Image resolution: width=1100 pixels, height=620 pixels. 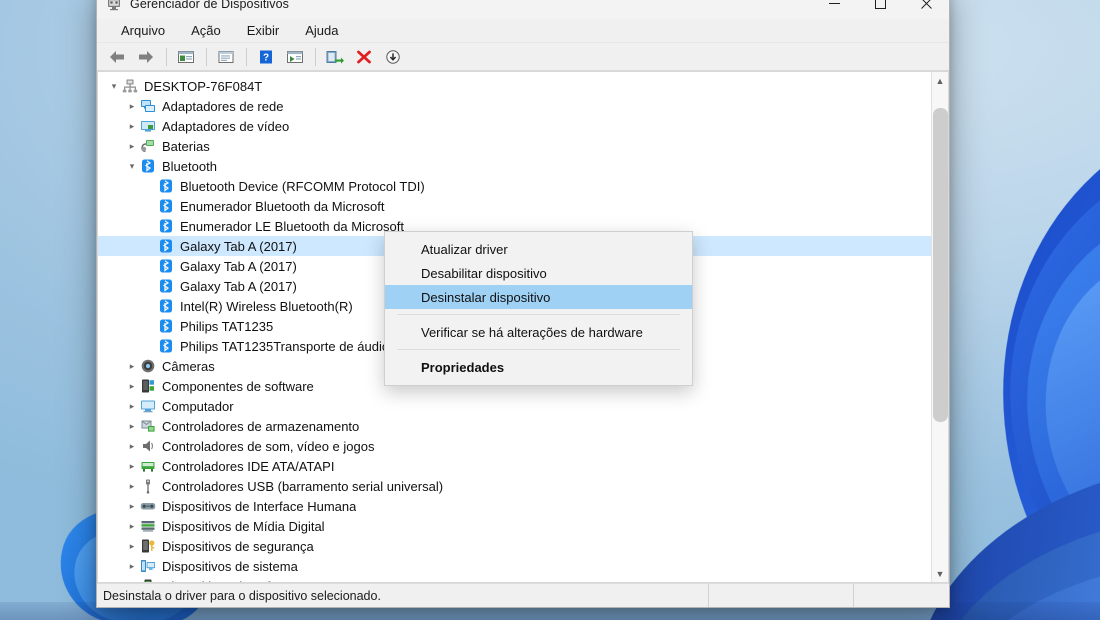 What do you see at coordinates (188, 366) in the screenshot?
I see `tree-row-label: Câmeras` at bounding box center [188, 366].